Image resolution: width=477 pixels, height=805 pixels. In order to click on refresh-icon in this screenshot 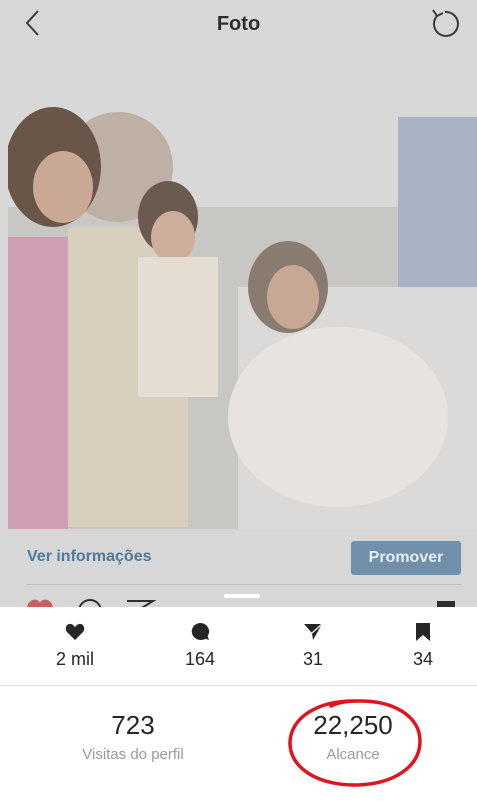, I will do `click(445, 23)`.